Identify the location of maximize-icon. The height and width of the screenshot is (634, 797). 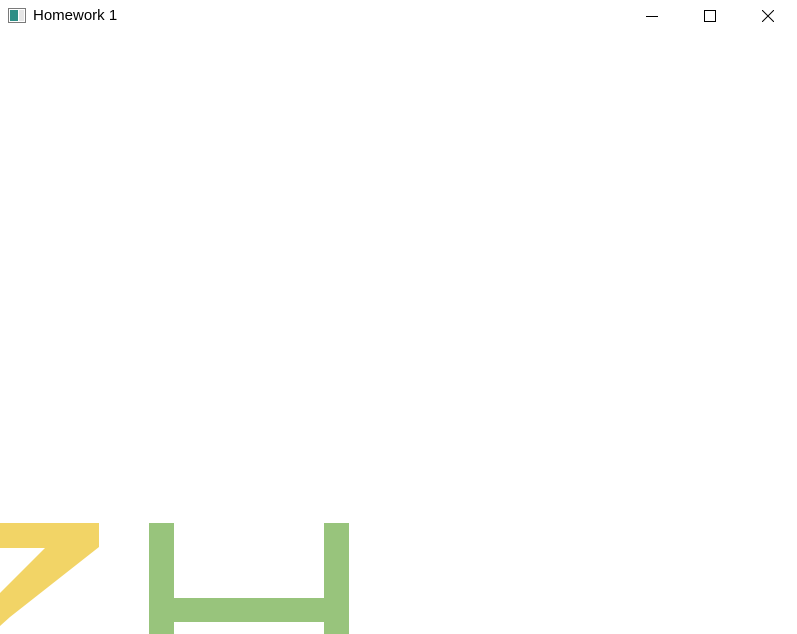
(710, 16).